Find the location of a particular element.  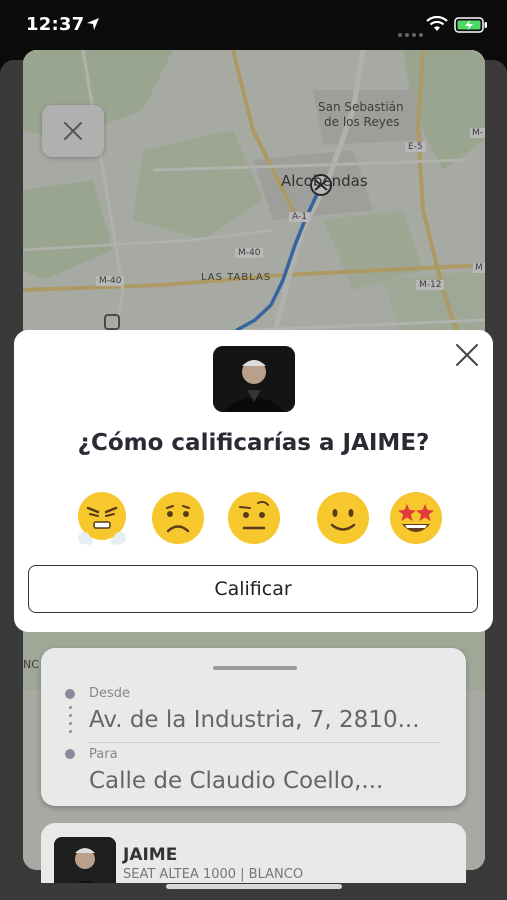

driver-photo is located at coordinates (85, 860).